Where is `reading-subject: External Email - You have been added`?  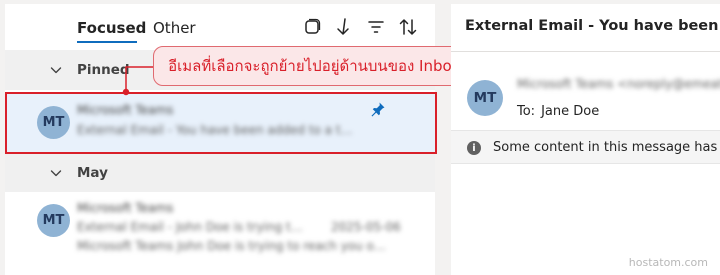
reading-subject: External Email - You have been added is located at coordinates (592, 26).